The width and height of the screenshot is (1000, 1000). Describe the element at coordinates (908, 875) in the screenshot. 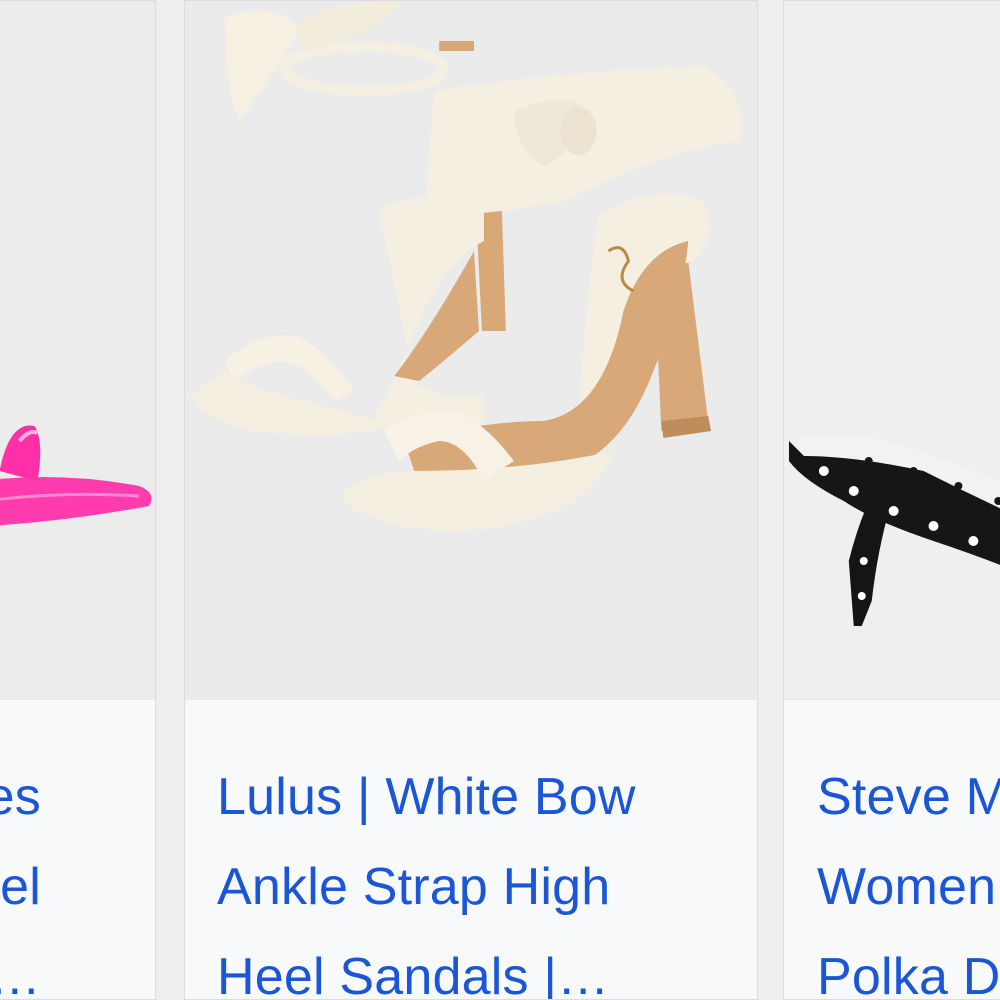

I see `result-title-link: Steve M Women Polka D` at that location.